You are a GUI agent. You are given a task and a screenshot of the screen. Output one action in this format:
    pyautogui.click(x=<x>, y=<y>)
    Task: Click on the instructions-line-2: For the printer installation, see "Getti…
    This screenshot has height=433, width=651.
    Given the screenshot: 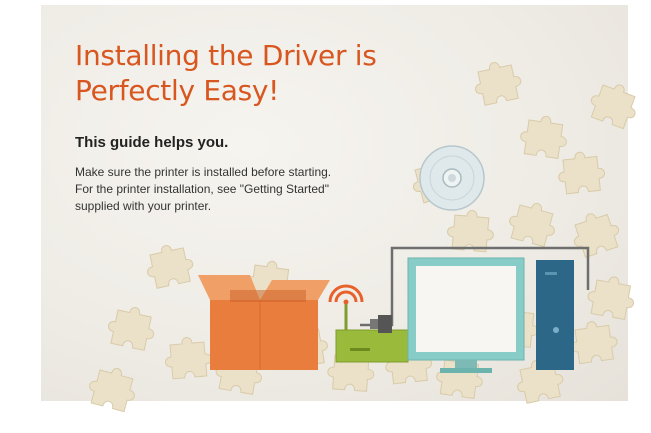 What is the action you would take?
    pyautogui.click(x=202, y=189)
    